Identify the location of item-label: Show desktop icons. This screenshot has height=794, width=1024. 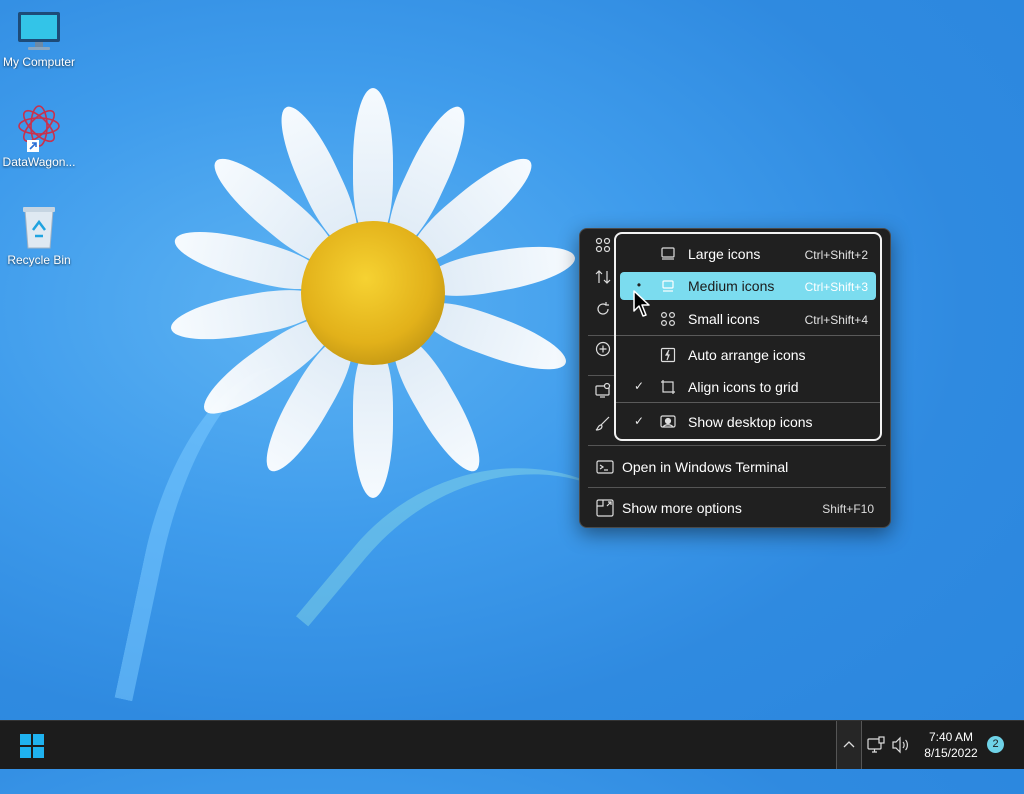
(750, 422).